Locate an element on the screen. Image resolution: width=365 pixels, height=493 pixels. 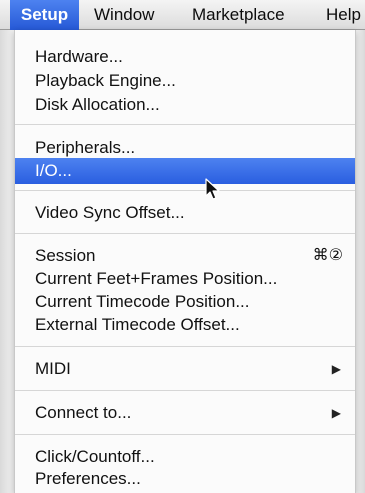
menu-item-midi: MIDI ▶ is located at coordinates (185, 369).